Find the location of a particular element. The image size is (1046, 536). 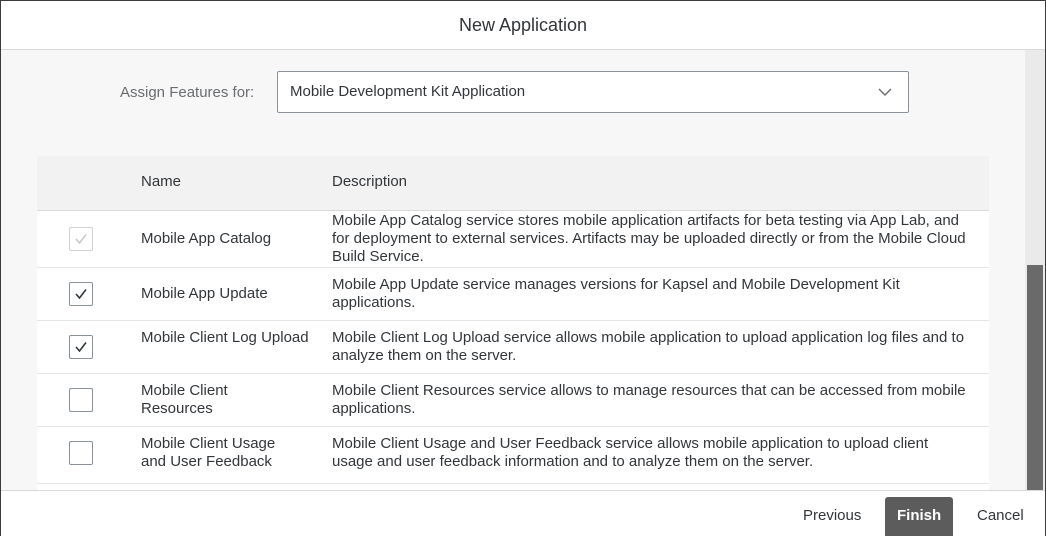

assign-features-label: Assign Features for: is located at coordinates (187, 92).